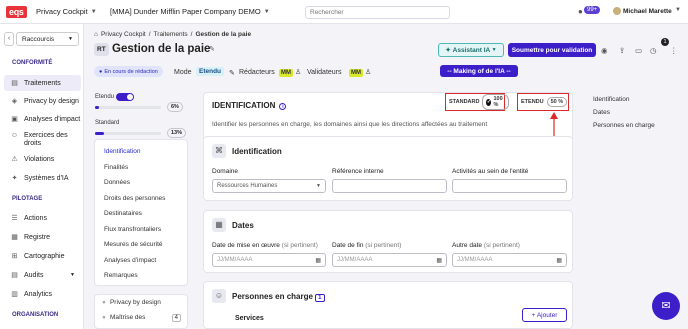  What do you see at coordinates (14, 256) in the screenshot?
I see `map-icon: ⊞` at bounding box center [14, 256].